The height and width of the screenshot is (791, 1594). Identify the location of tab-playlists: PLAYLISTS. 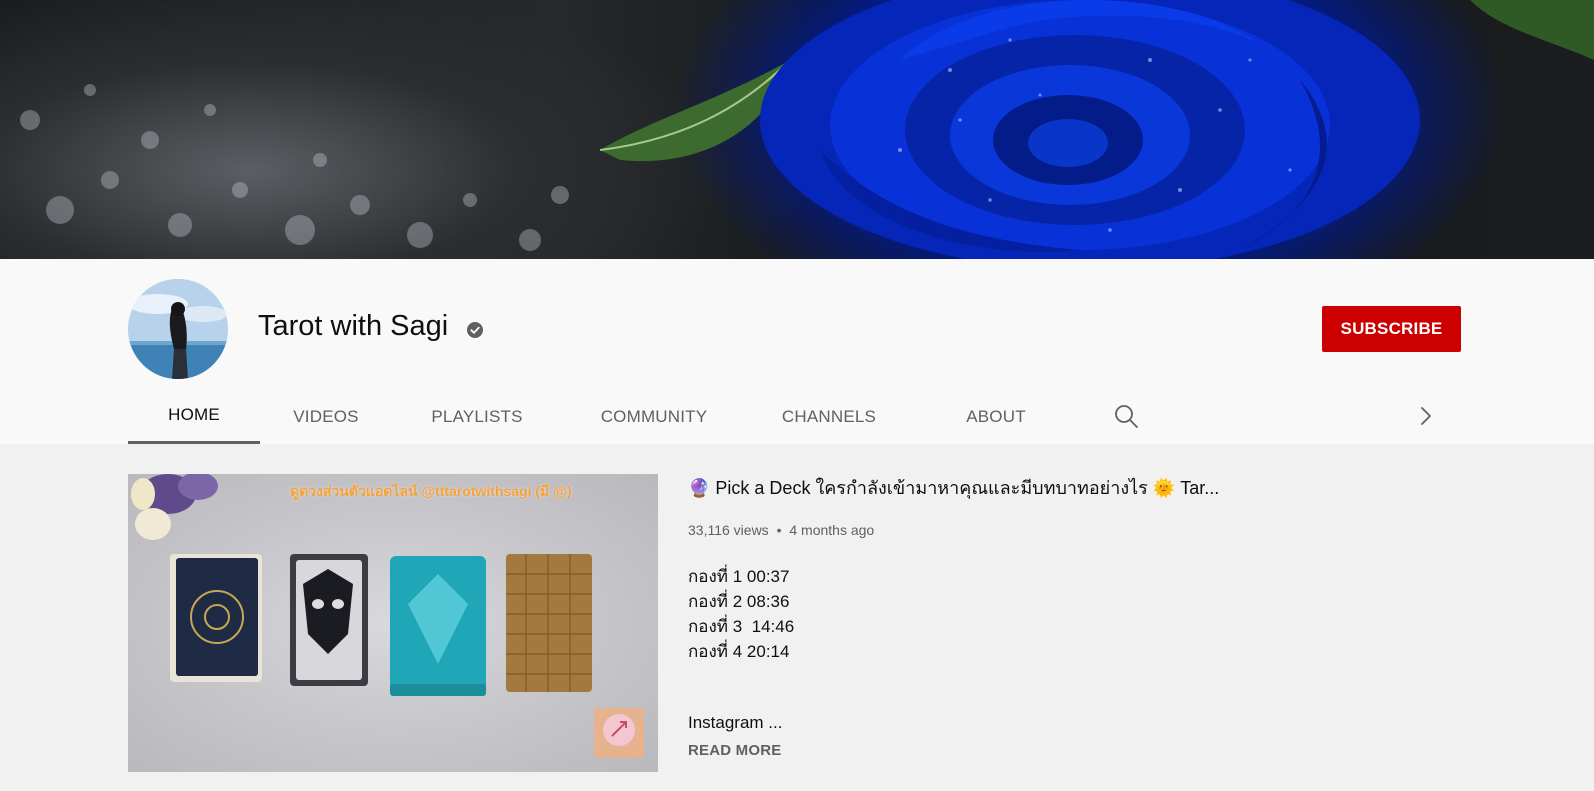
(477, 416).